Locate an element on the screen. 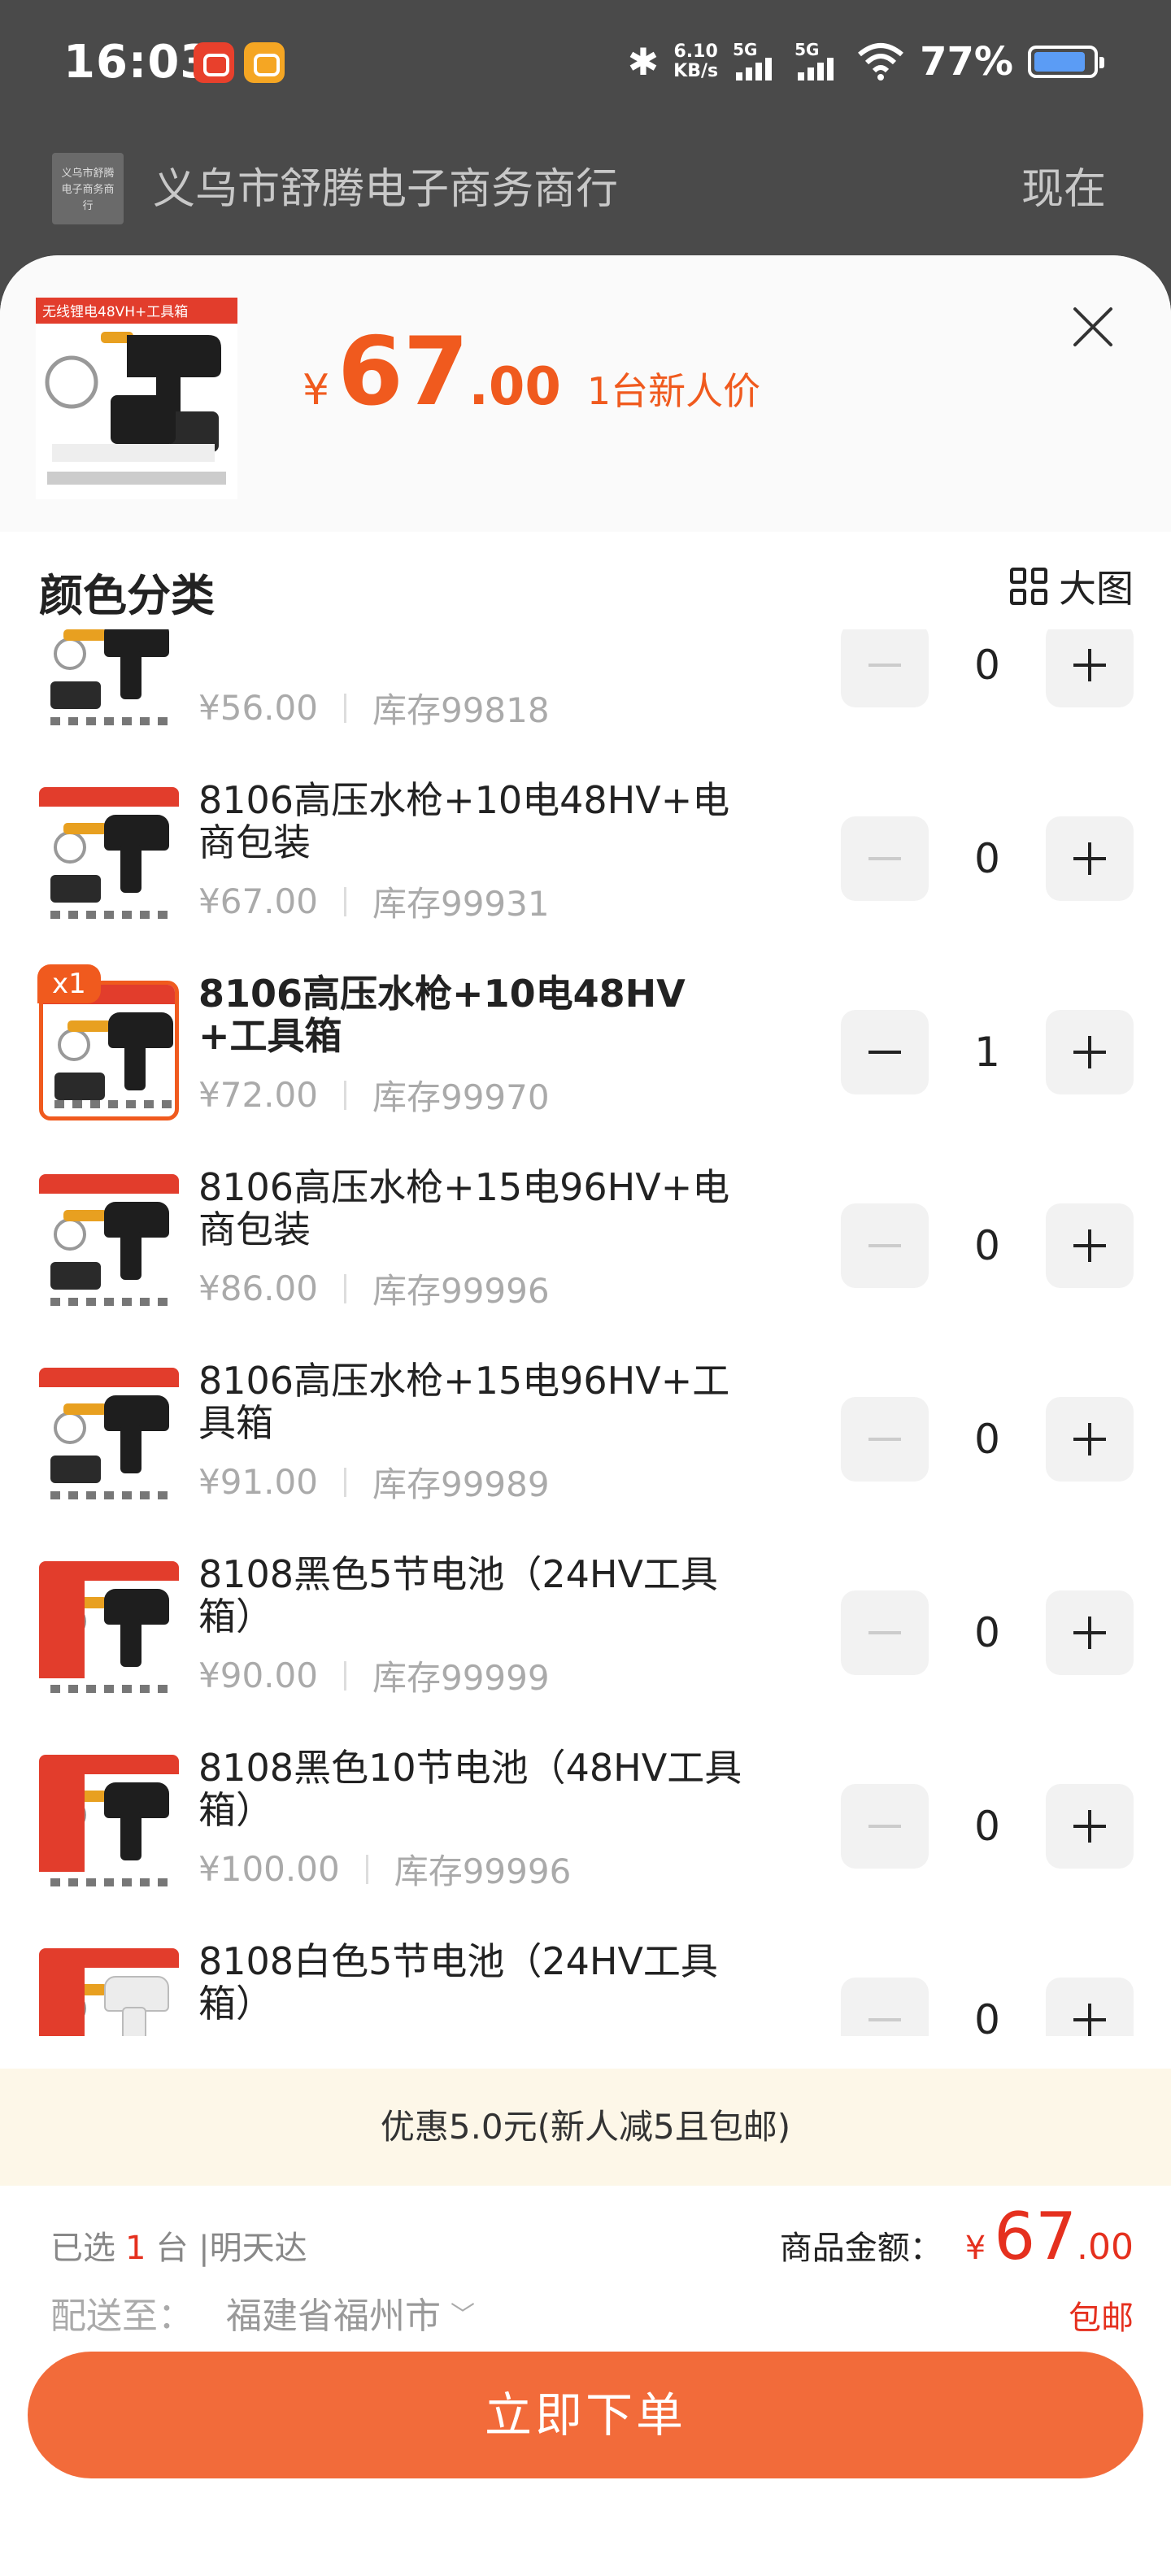  amount-label: 商品金额： is located at coordinates (861, 2249).